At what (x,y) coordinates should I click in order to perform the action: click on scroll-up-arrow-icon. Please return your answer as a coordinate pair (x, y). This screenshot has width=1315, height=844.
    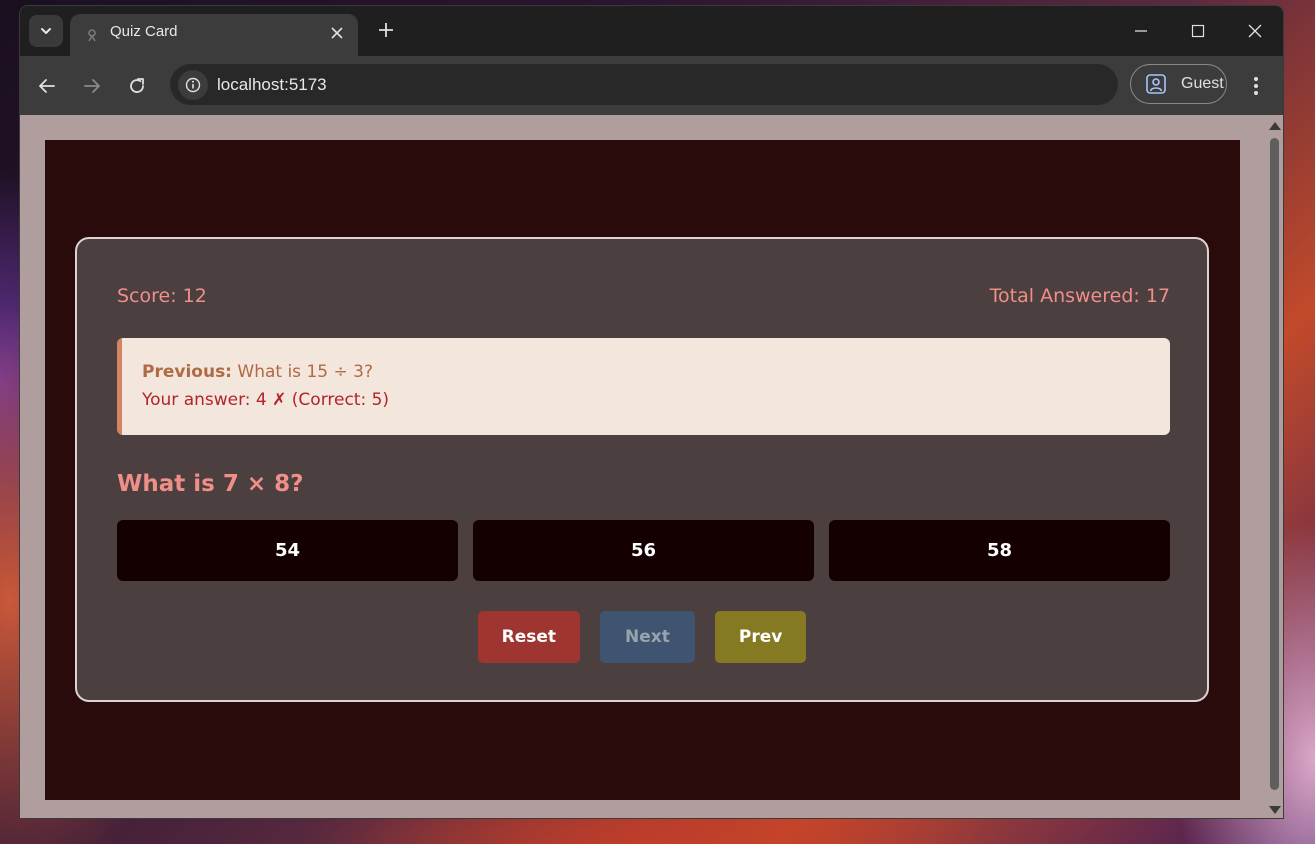
    Looking at the image, I should click on (1275, 126).